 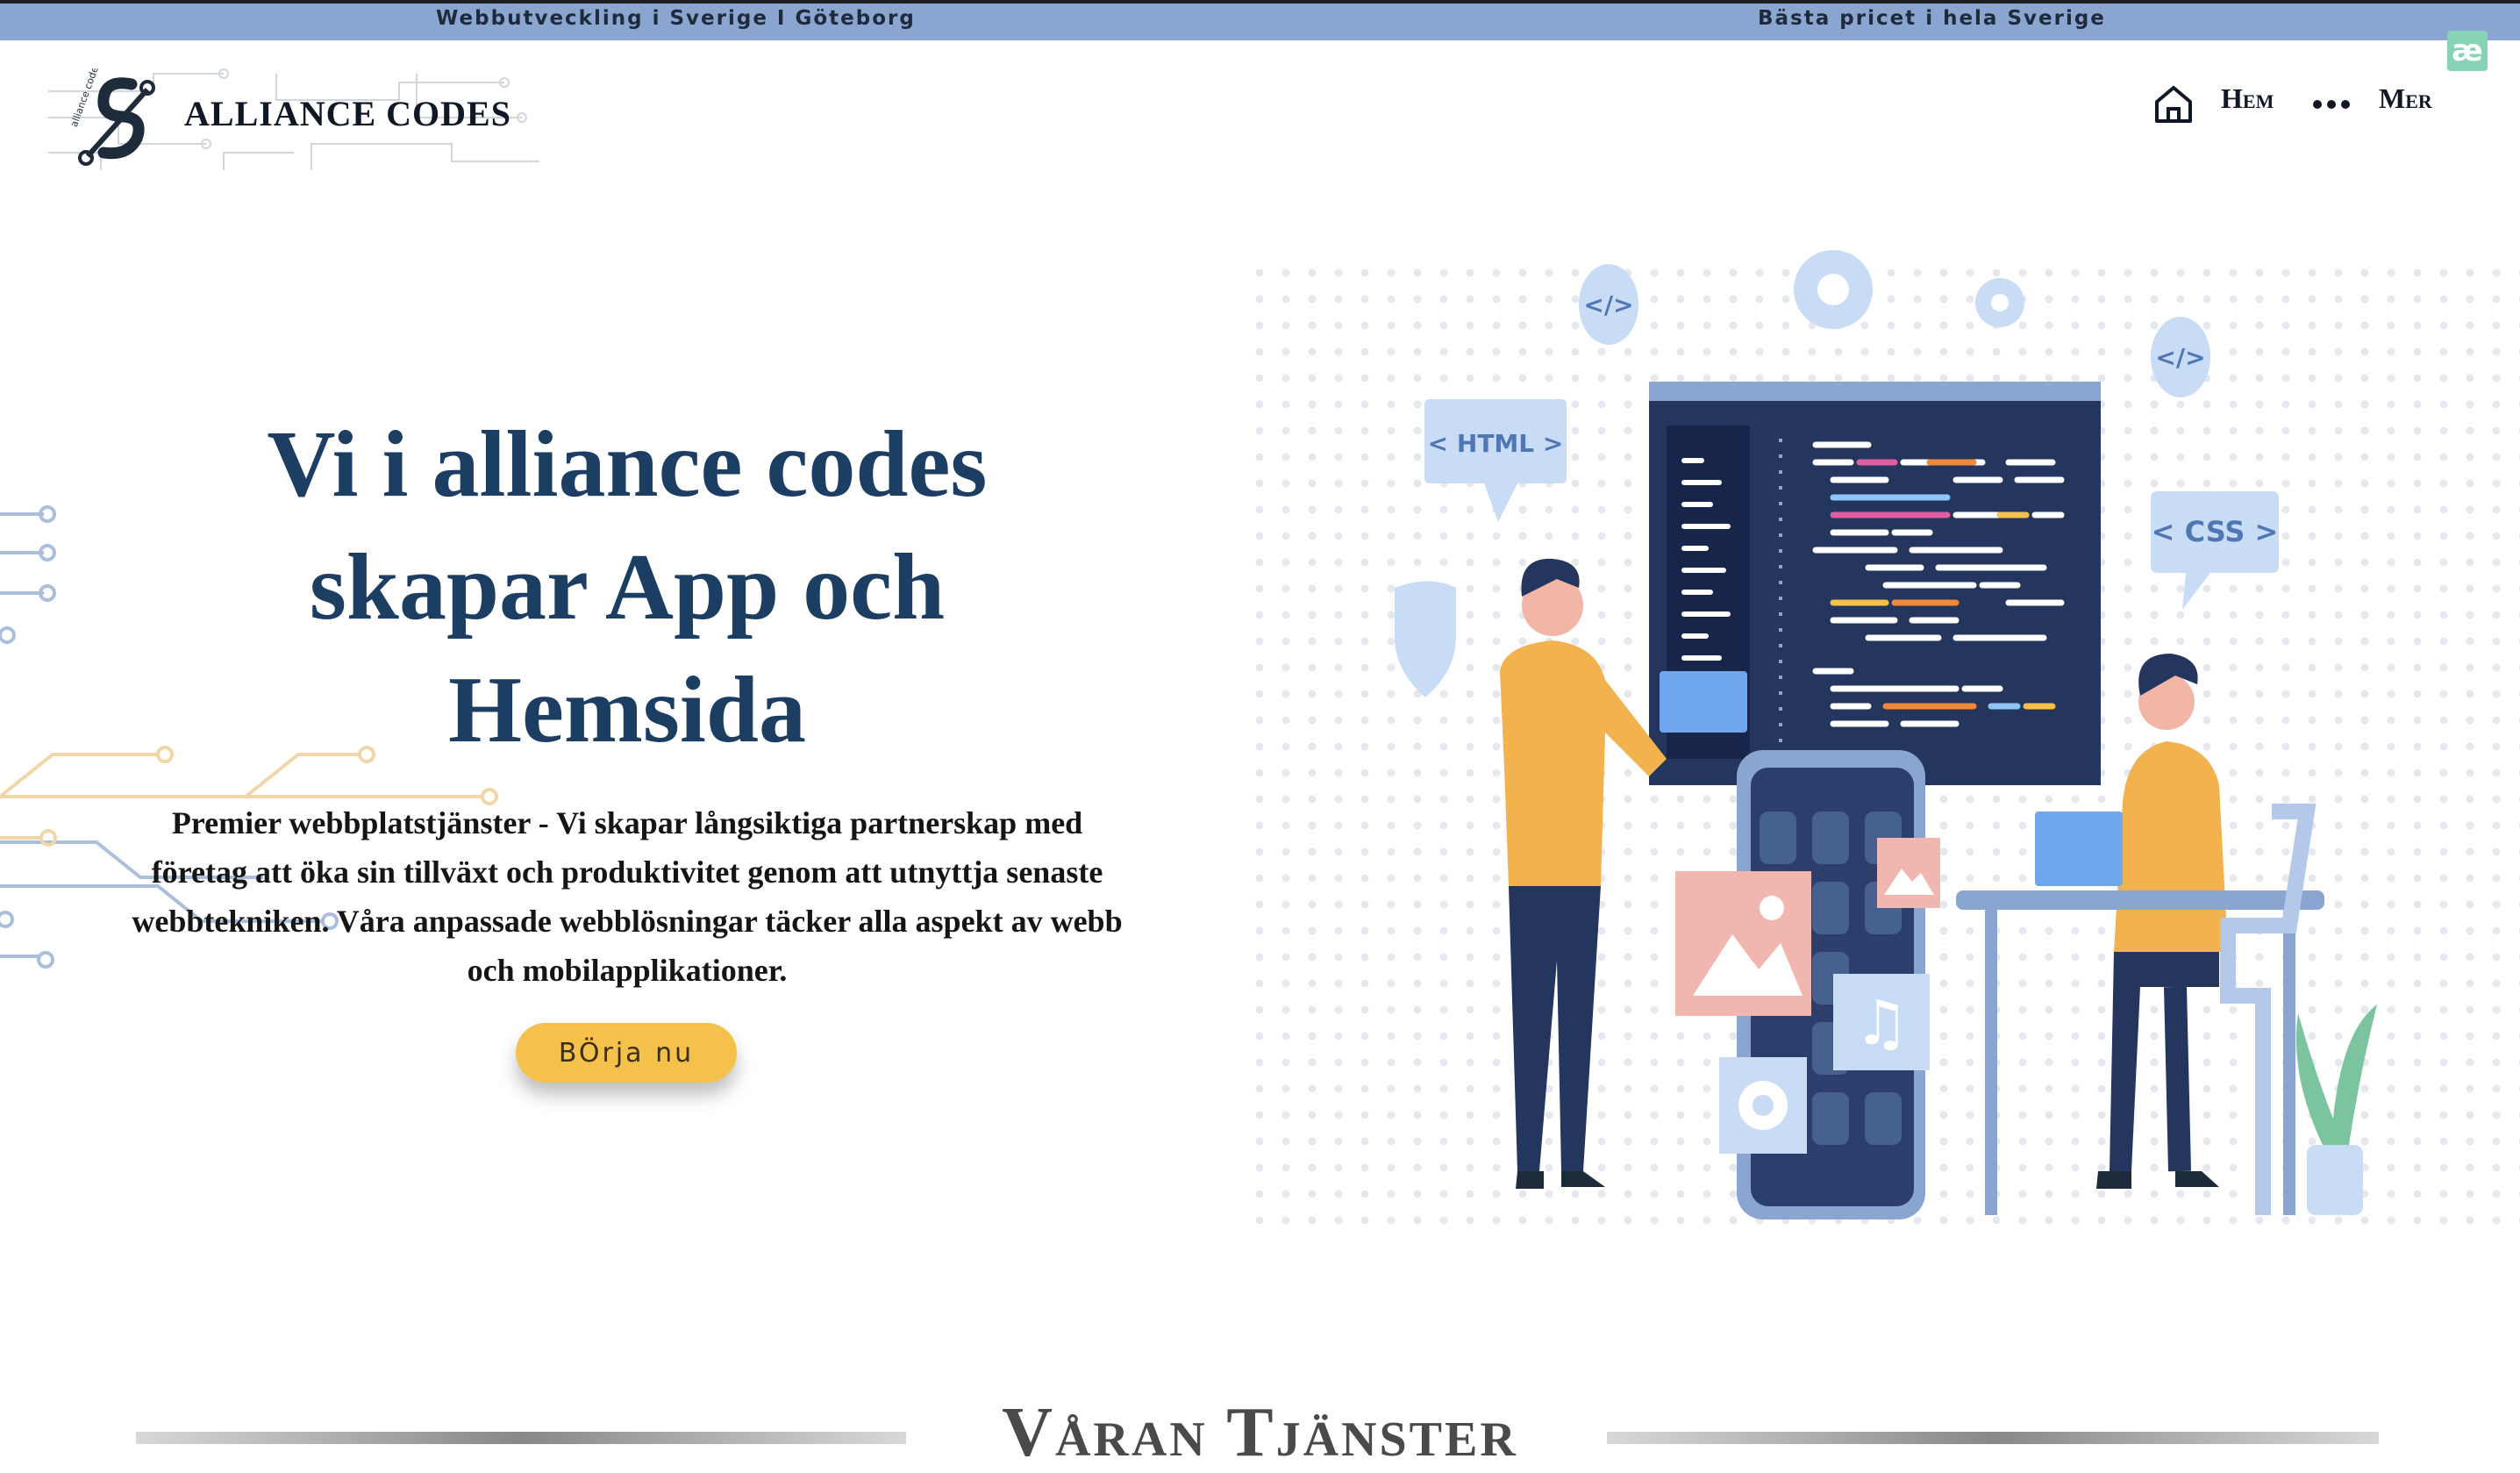 I want to click on nav-home-link: Hem, so click(x=2247, y=98).